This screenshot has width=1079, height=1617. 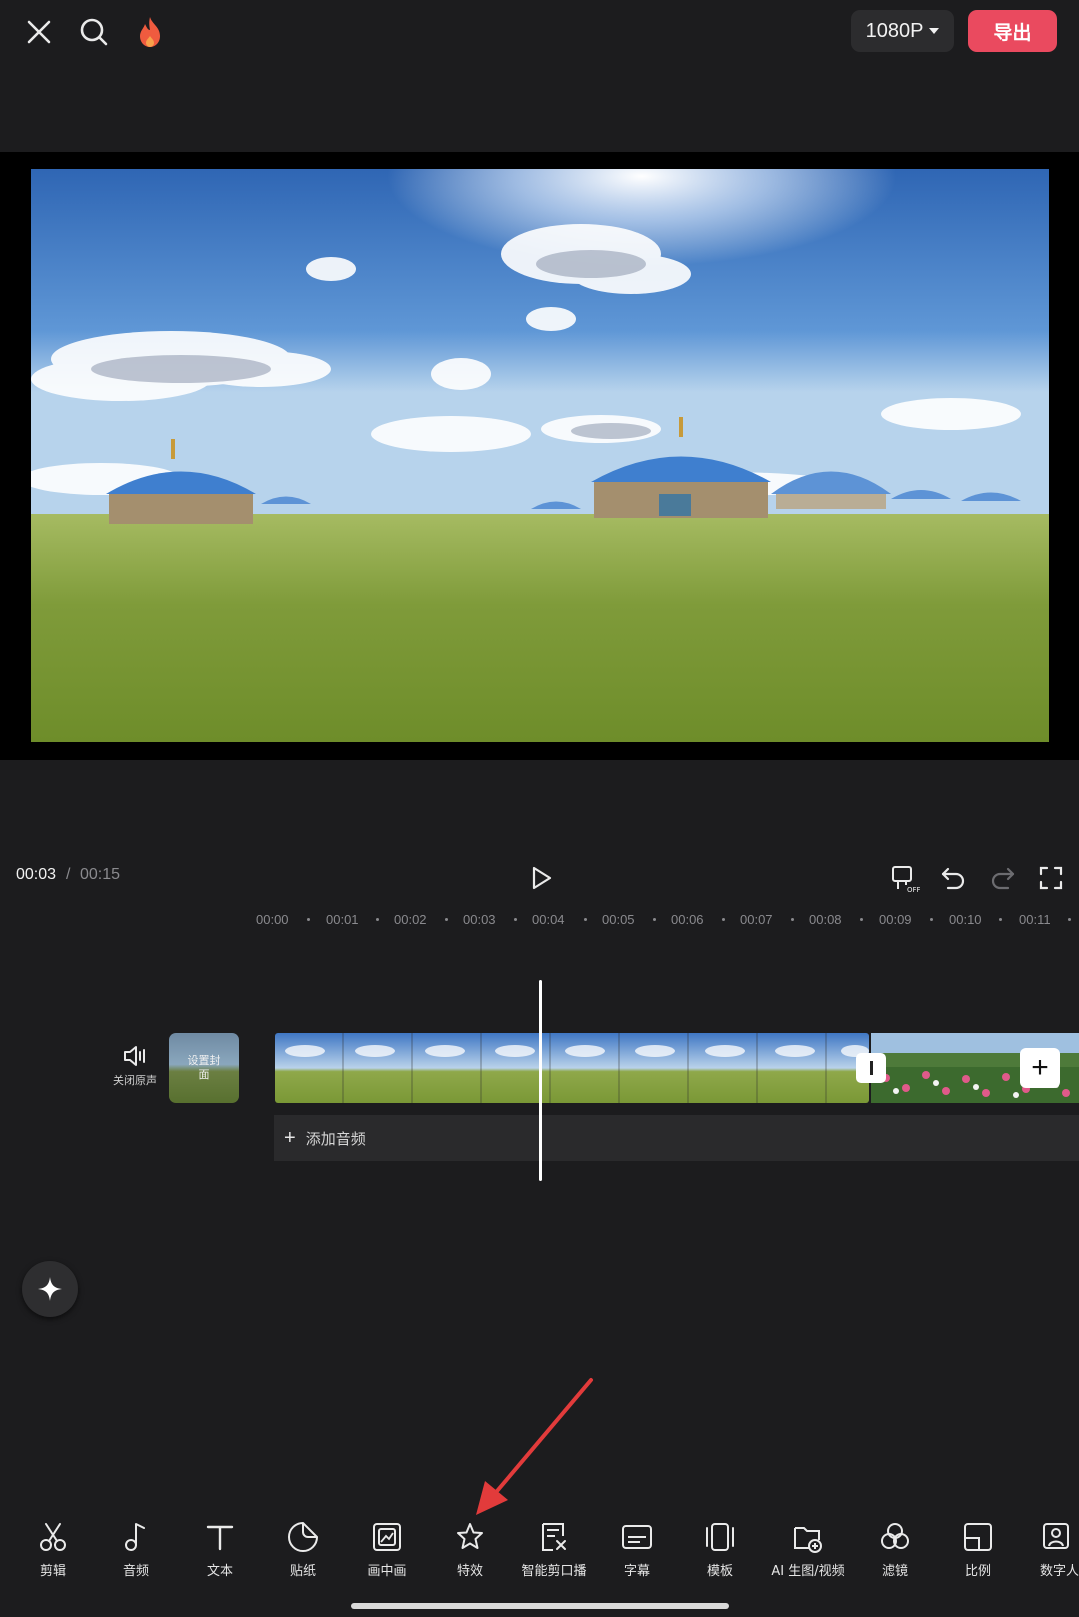 I want to click on tool-label: 智能剪口播, so click(x=554, y=1571).